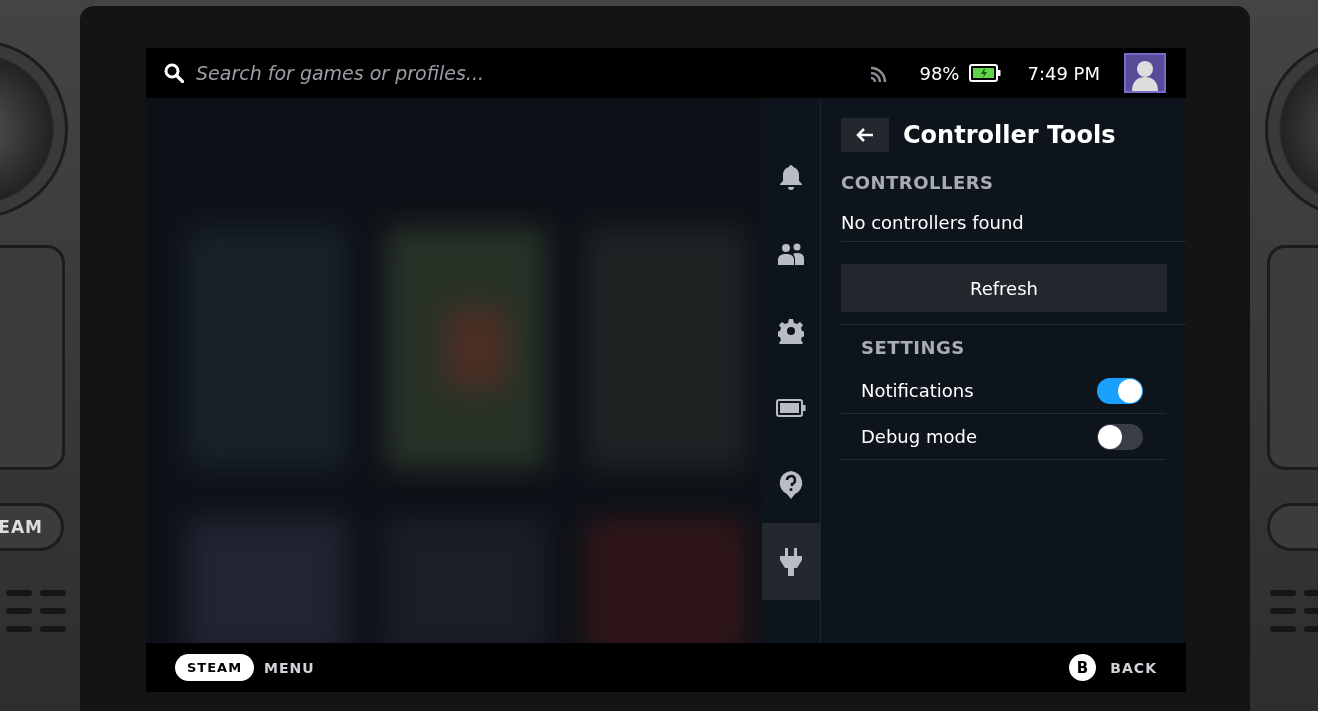 Image resolution: width=1318 pixels, height=711 pixels. Describe the element at coordinates (289, 667) in the screenshot. I see `menu-hint: MENU` at that location.